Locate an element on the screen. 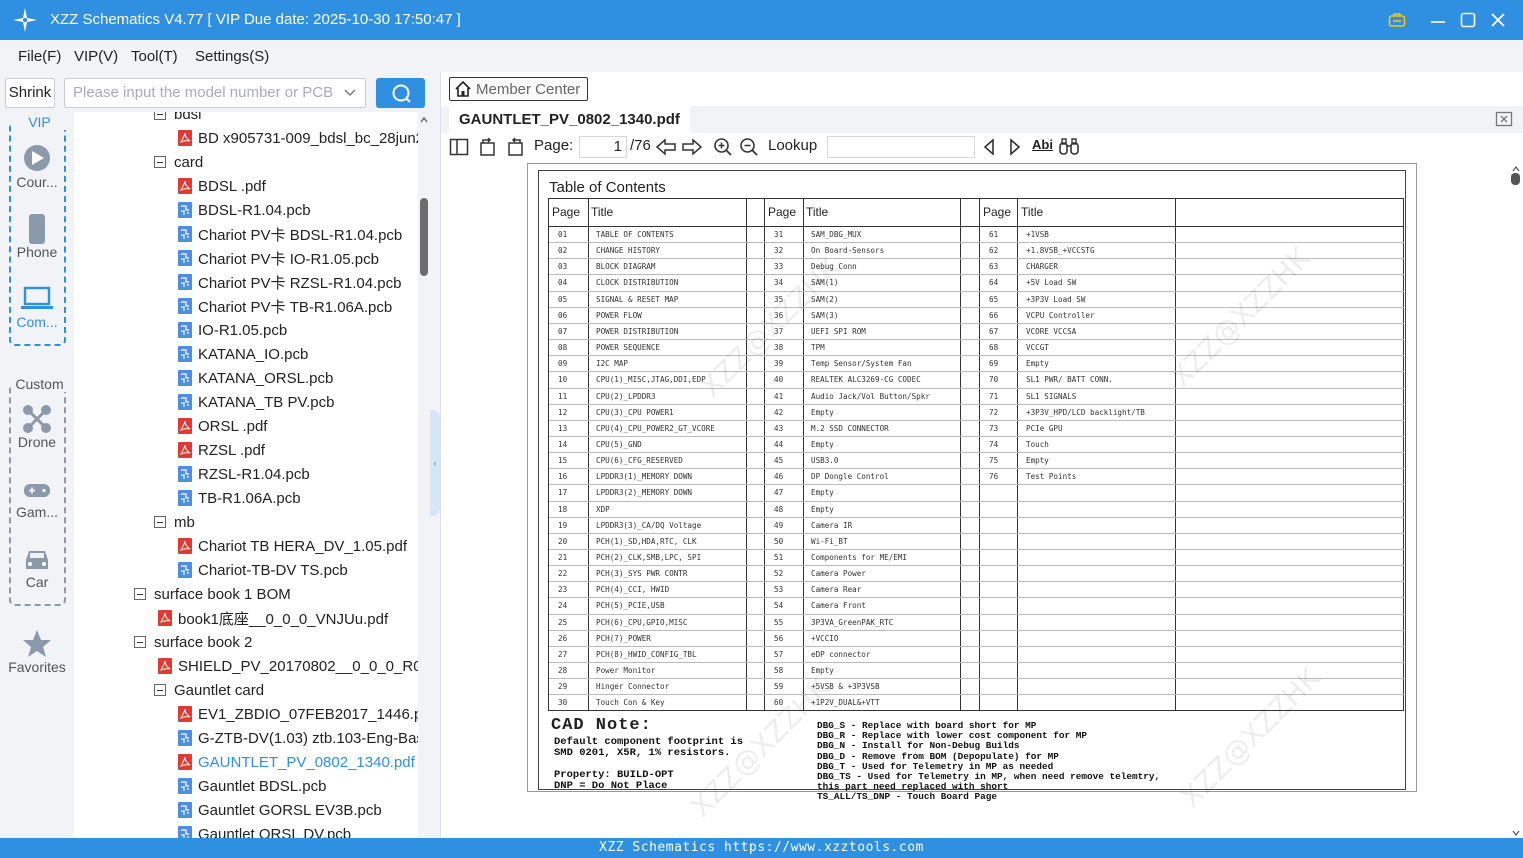 This screenshot has height=858, width=1523. toc-entry-title: PCH(2)_CLK,SMB,LPC, SPI is located at coordinates (648, 558).